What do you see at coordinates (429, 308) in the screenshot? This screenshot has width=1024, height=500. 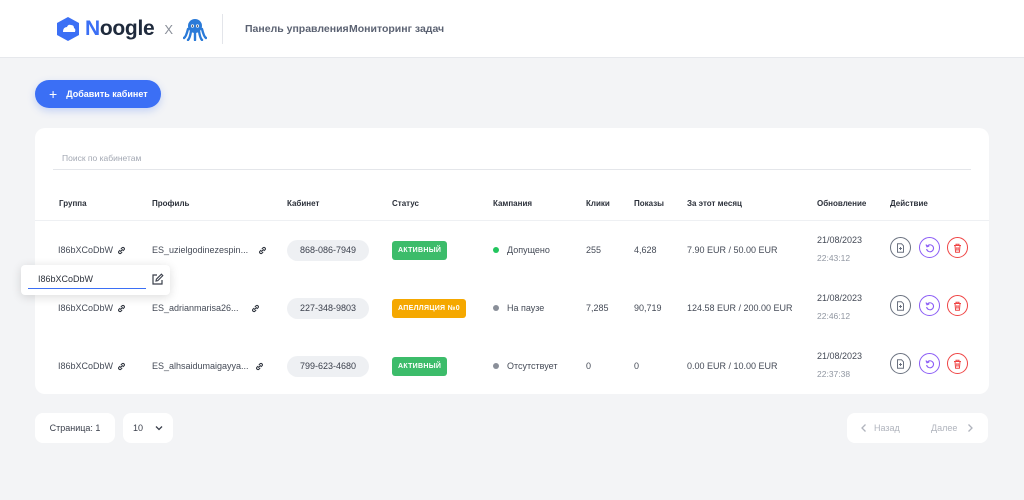 I see `status-badge: АПЕЛЛЯЦИЯ №0` at bounding box center [429, 308].